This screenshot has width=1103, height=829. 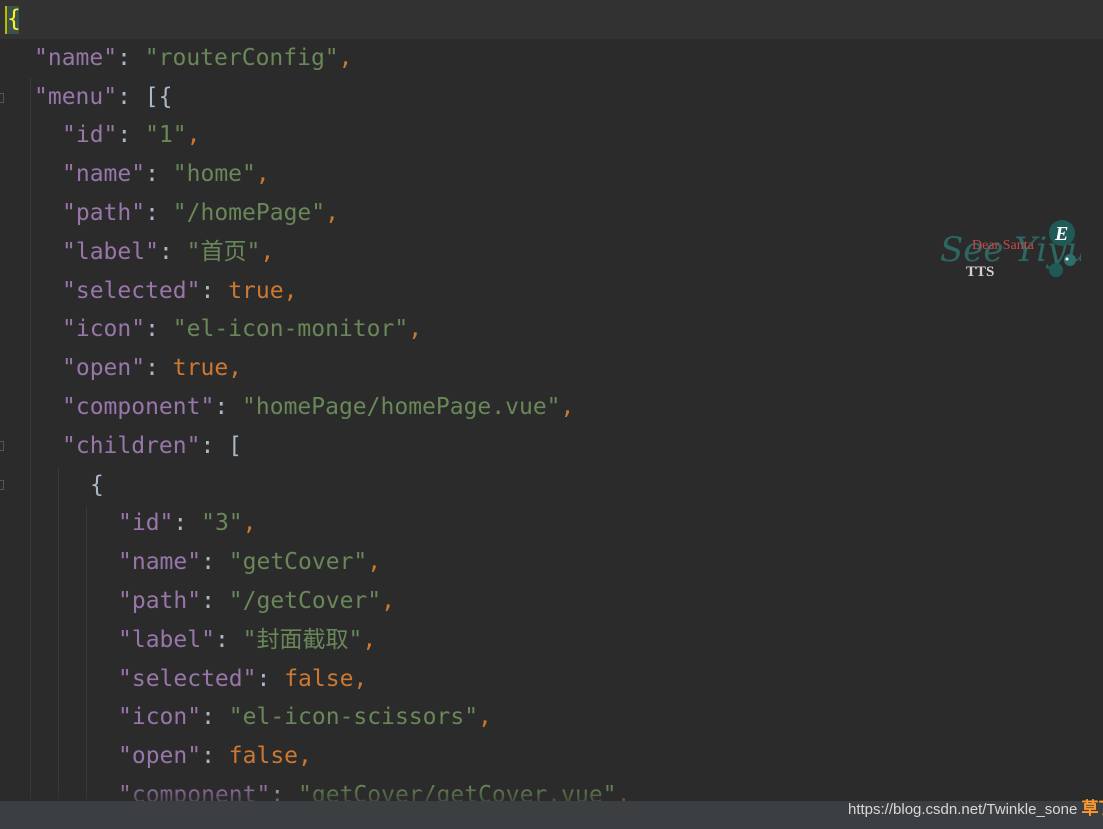 I want to click on code-line: "open": true,, so click(x=152, y=368).